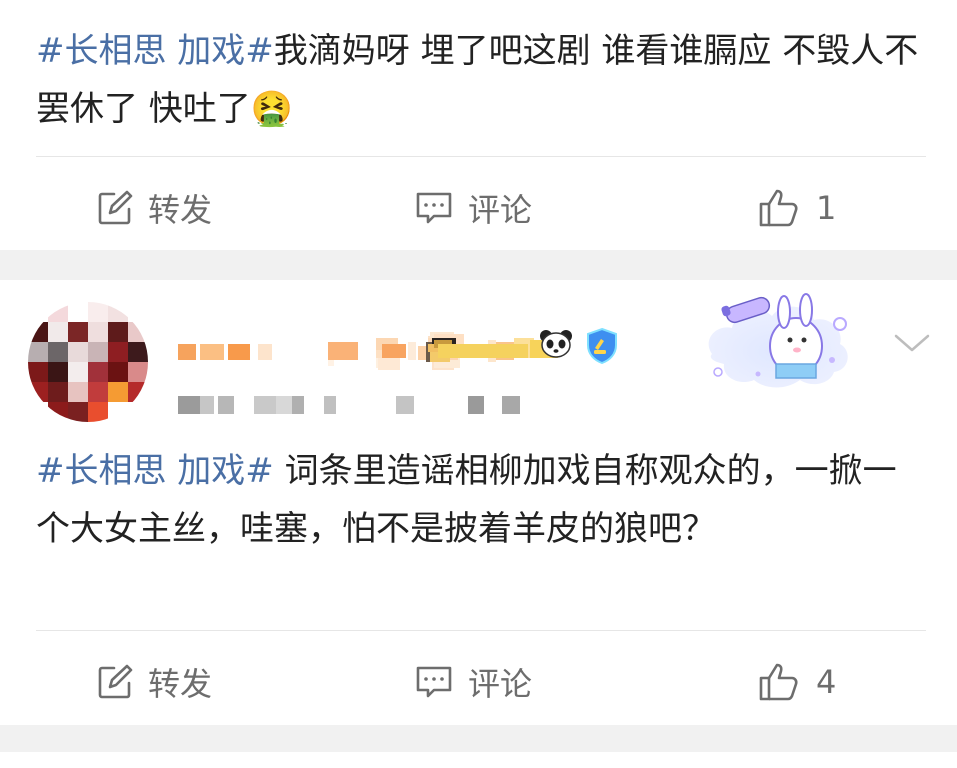  I want to click on post-body: #长相思 加戏#我滴妈呀 埋了吧这剧 谁看谁膈应 不毁人不罢休了 快吐了🤮, so click(481, 80).